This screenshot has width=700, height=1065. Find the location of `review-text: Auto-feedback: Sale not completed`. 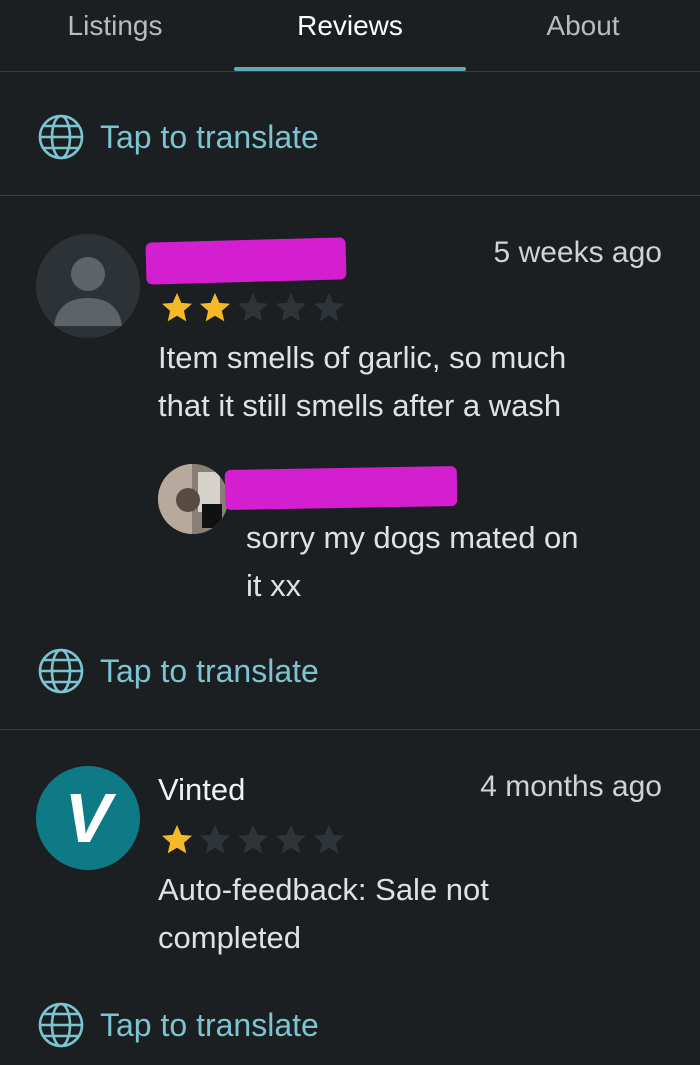

review-text: Auto-feedback: Sale not completed is located at coordinates (323, 913).